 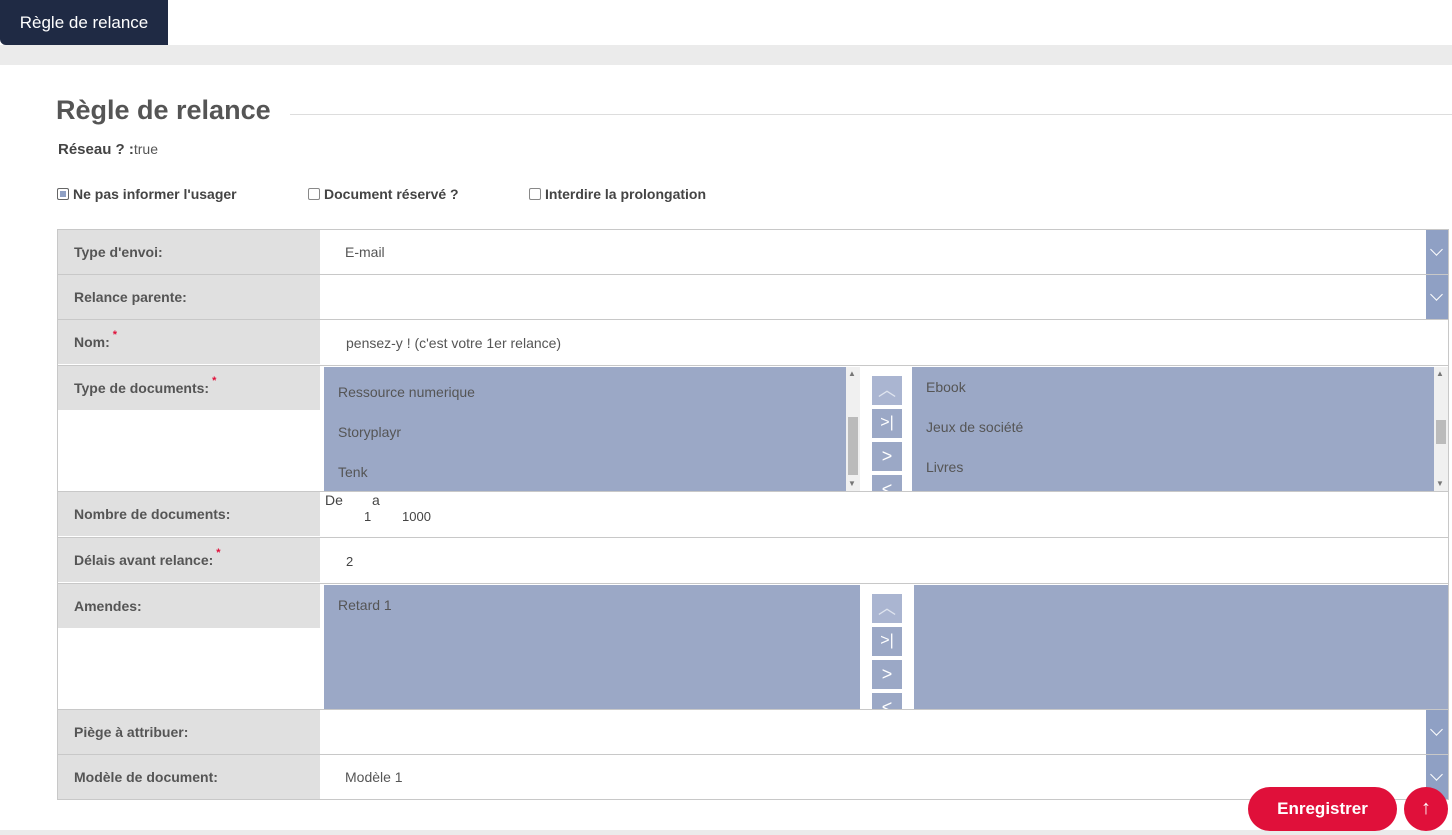 What do you see at coordinates (1180, 429) in the screenshot?
I see `selected-document-types-list: Ebook Jeux de société Livres ▲ ▼` at bounding box center [1180, 429].